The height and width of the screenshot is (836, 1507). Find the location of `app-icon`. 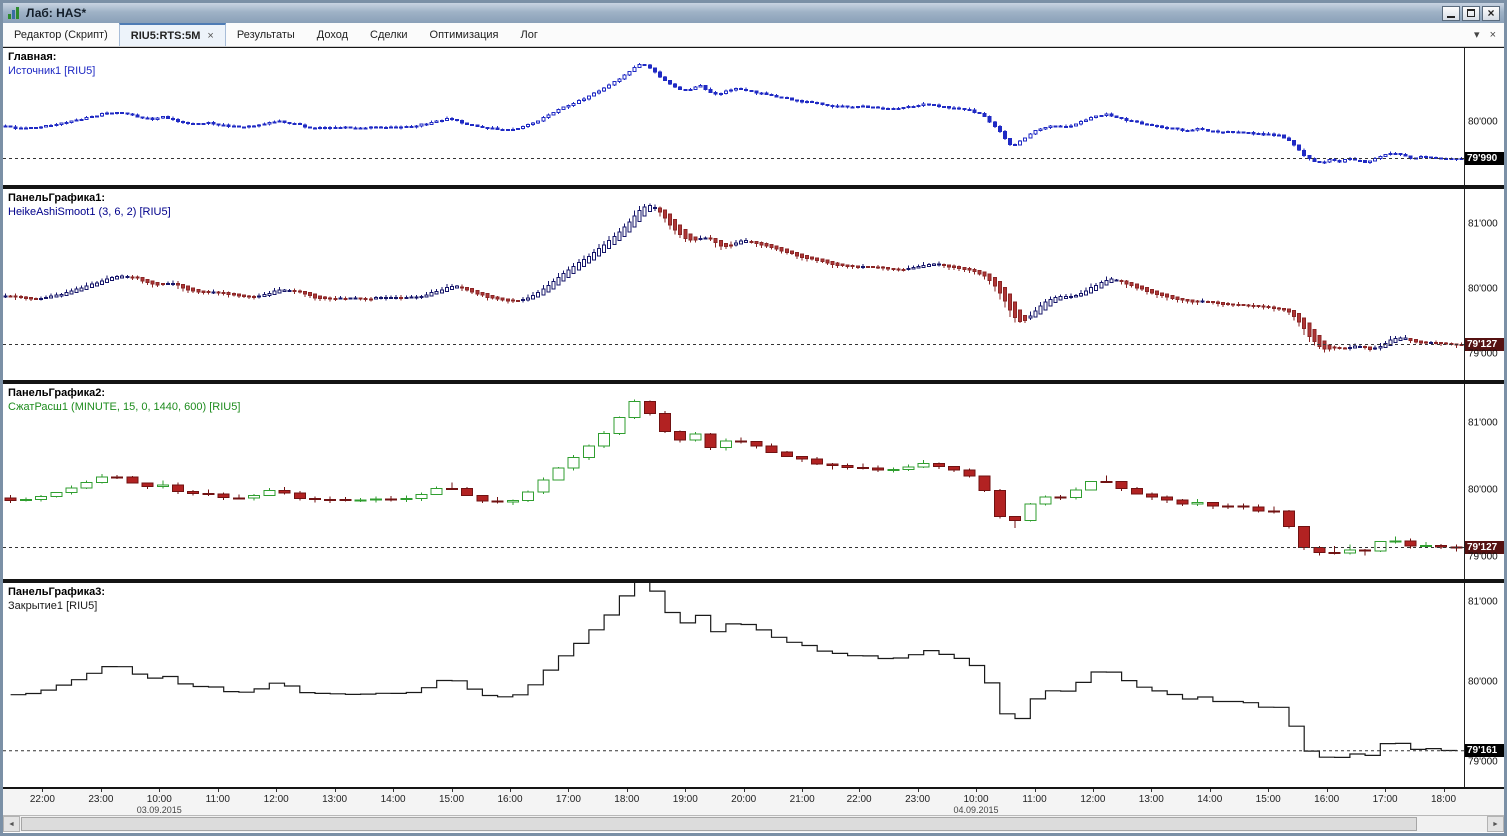

app-icon is located at coordinates (13, 13).